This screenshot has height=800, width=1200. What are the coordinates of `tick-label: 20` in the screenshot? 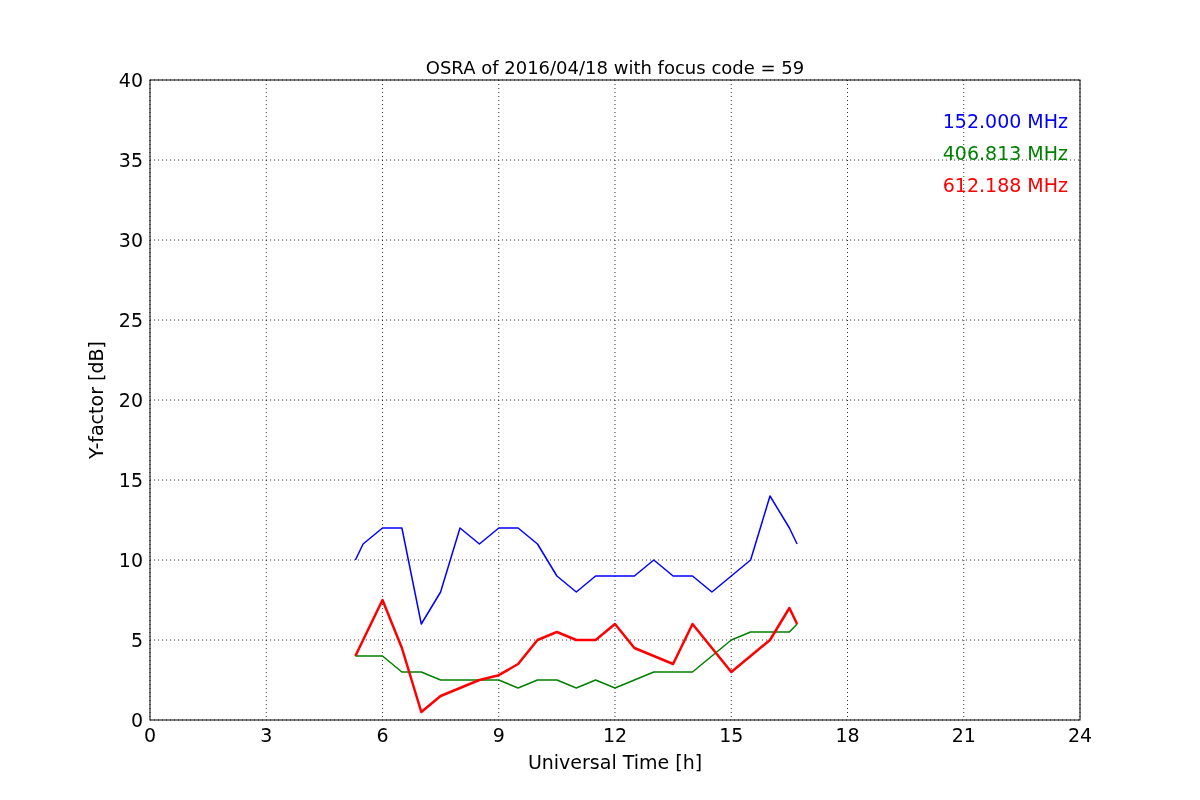 It's located at (130, 400).